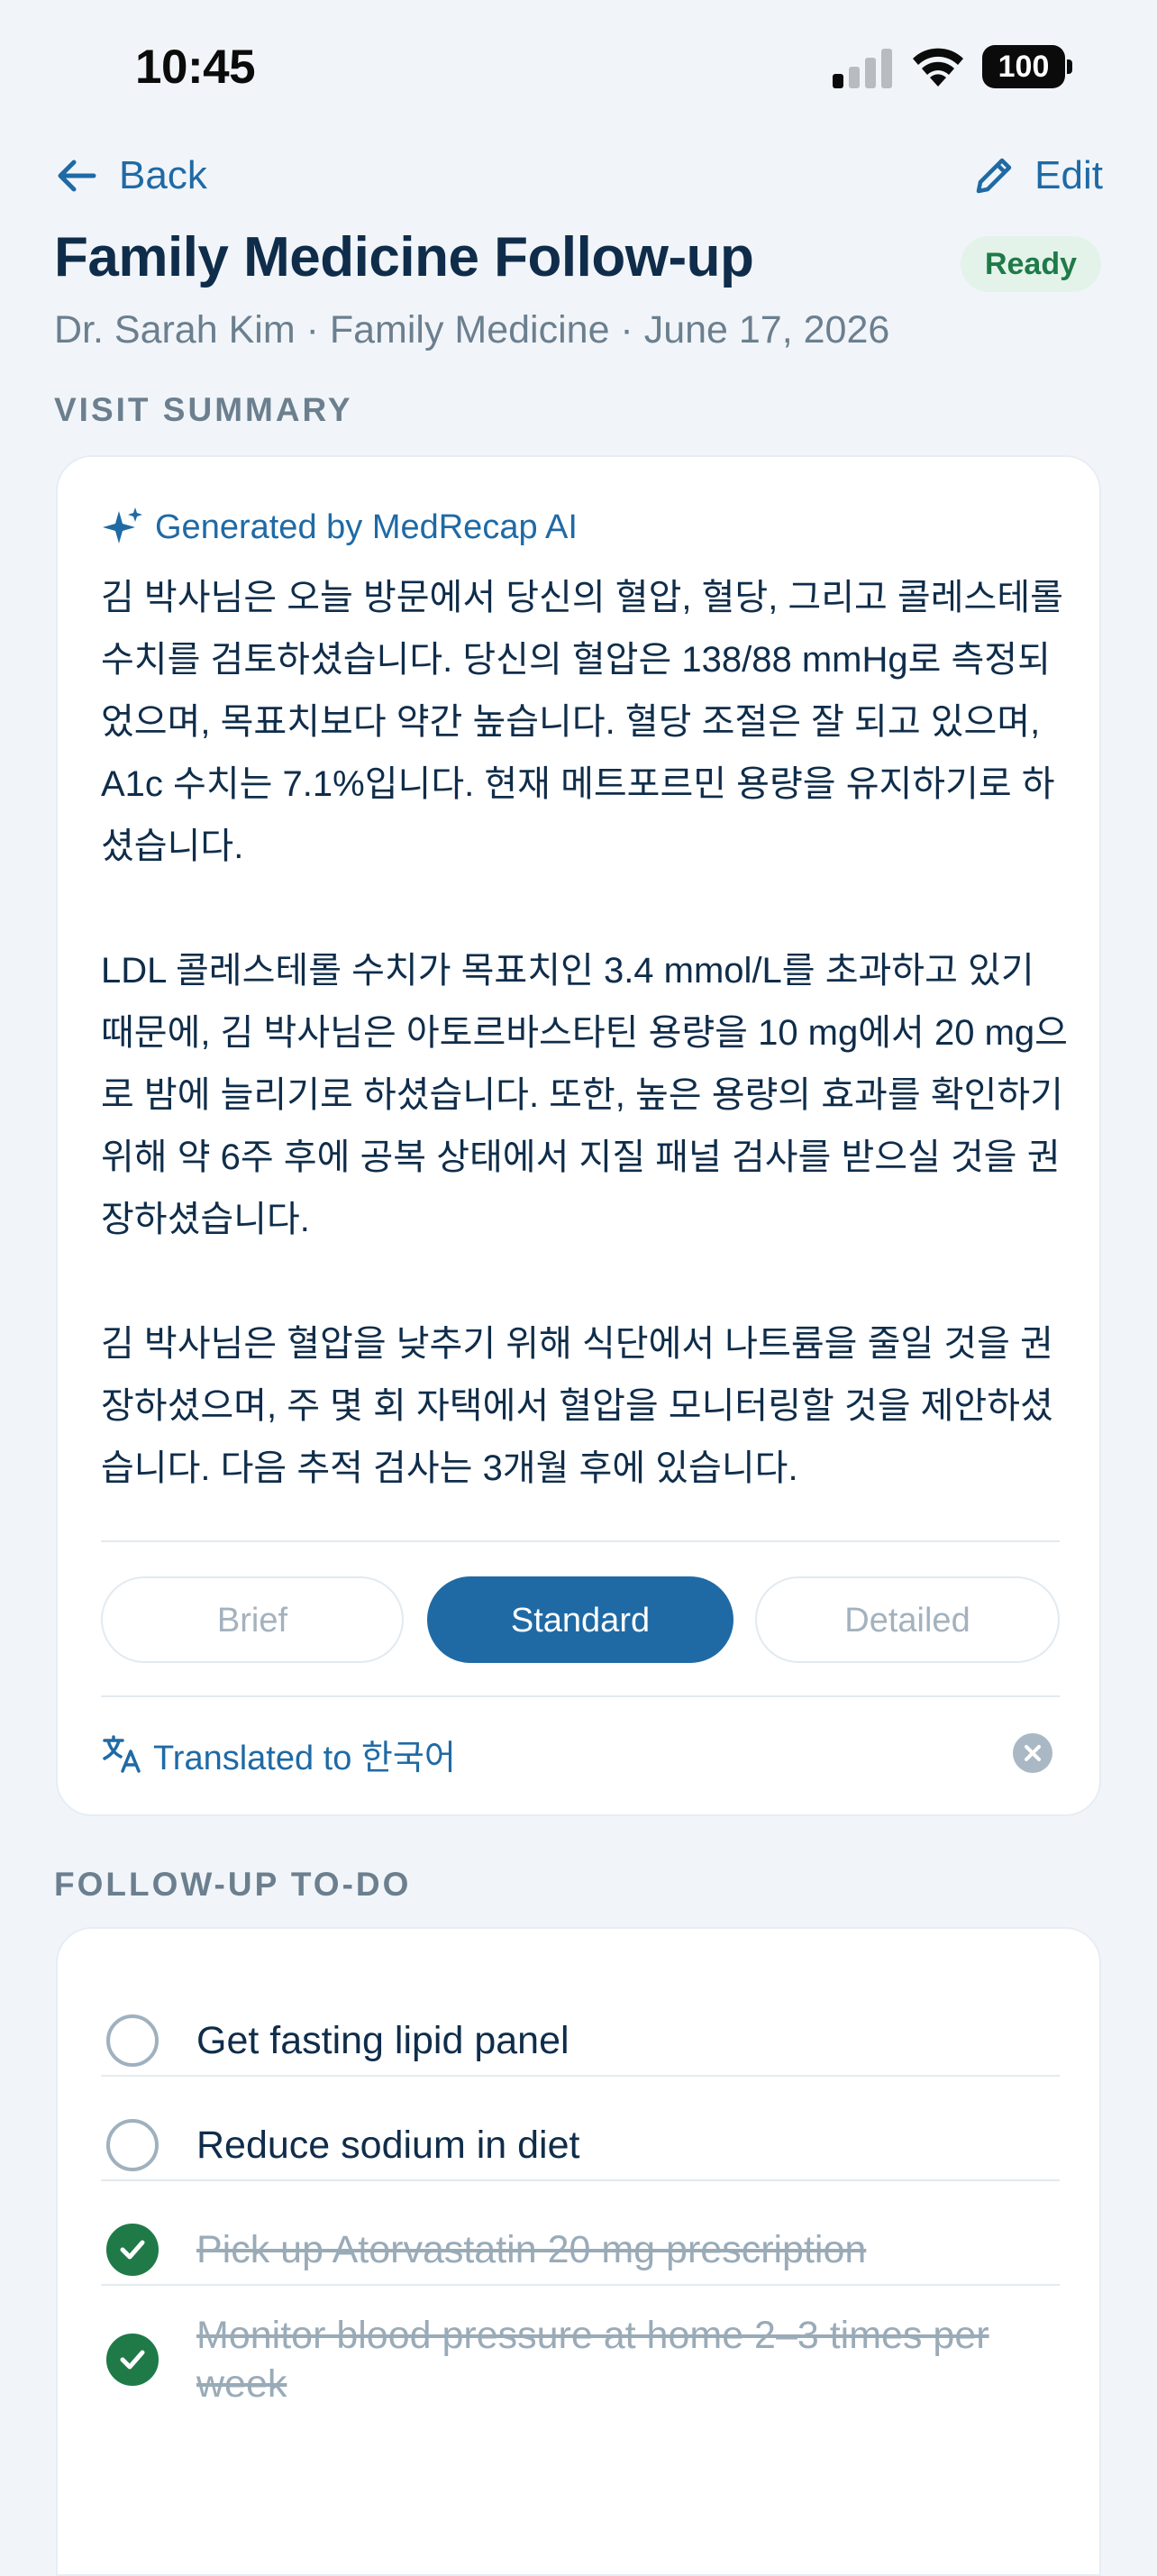 The width and height of the screenshot is (1157, 2576). I want to click on todo-item: Reduce sodium in diet, so click(580, 2145).